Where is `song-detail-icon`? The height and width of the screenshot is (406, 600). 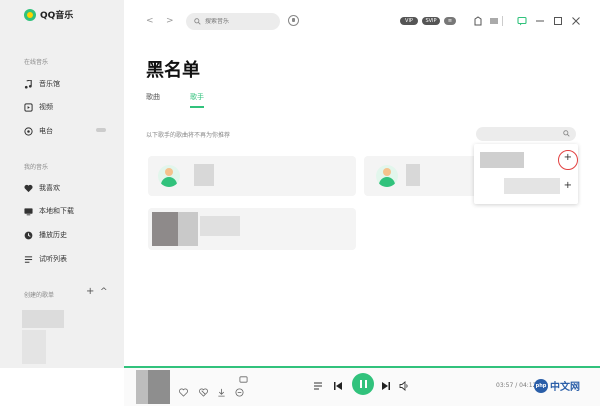
song-detail-icon is located at coordinates (243, 379).